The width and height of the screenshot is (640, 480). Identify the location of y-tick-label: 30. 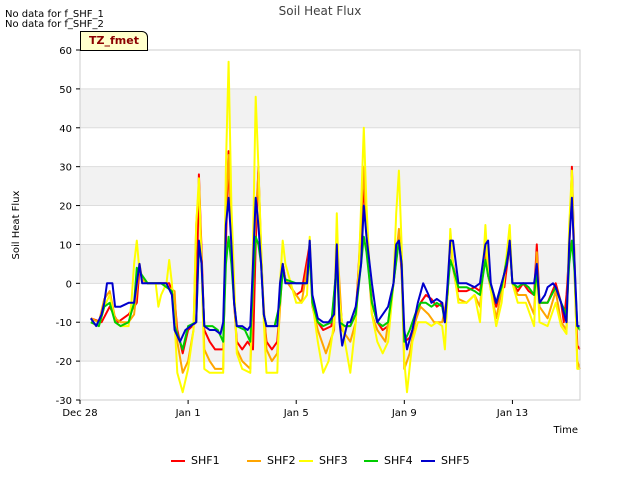
(65, 168).